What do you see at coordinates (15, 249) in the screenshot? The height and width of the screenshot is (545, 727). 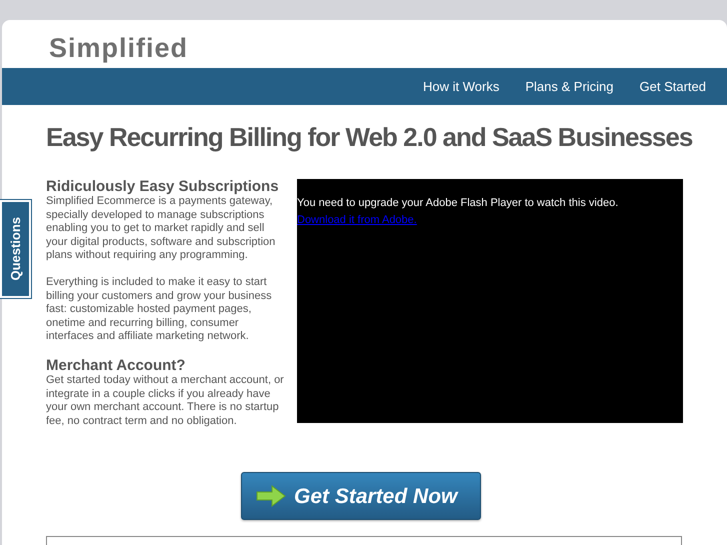 I see `questions-tab: Questions` at bounding box center [15, 249].